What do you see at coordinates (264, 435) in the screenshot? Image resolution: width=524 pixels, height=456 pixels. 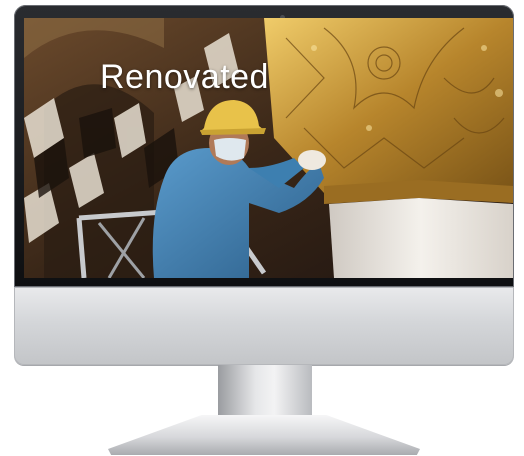 I see `monitor-stand-base` at bounding box center [264, 435].